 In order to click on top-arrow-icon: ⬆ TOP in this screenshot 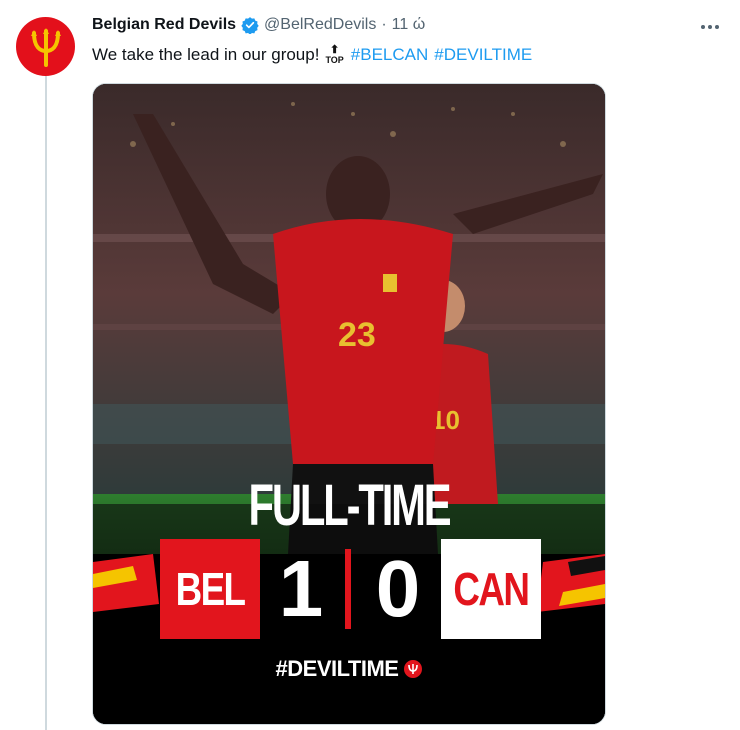, I will do `click(334, 54)`.